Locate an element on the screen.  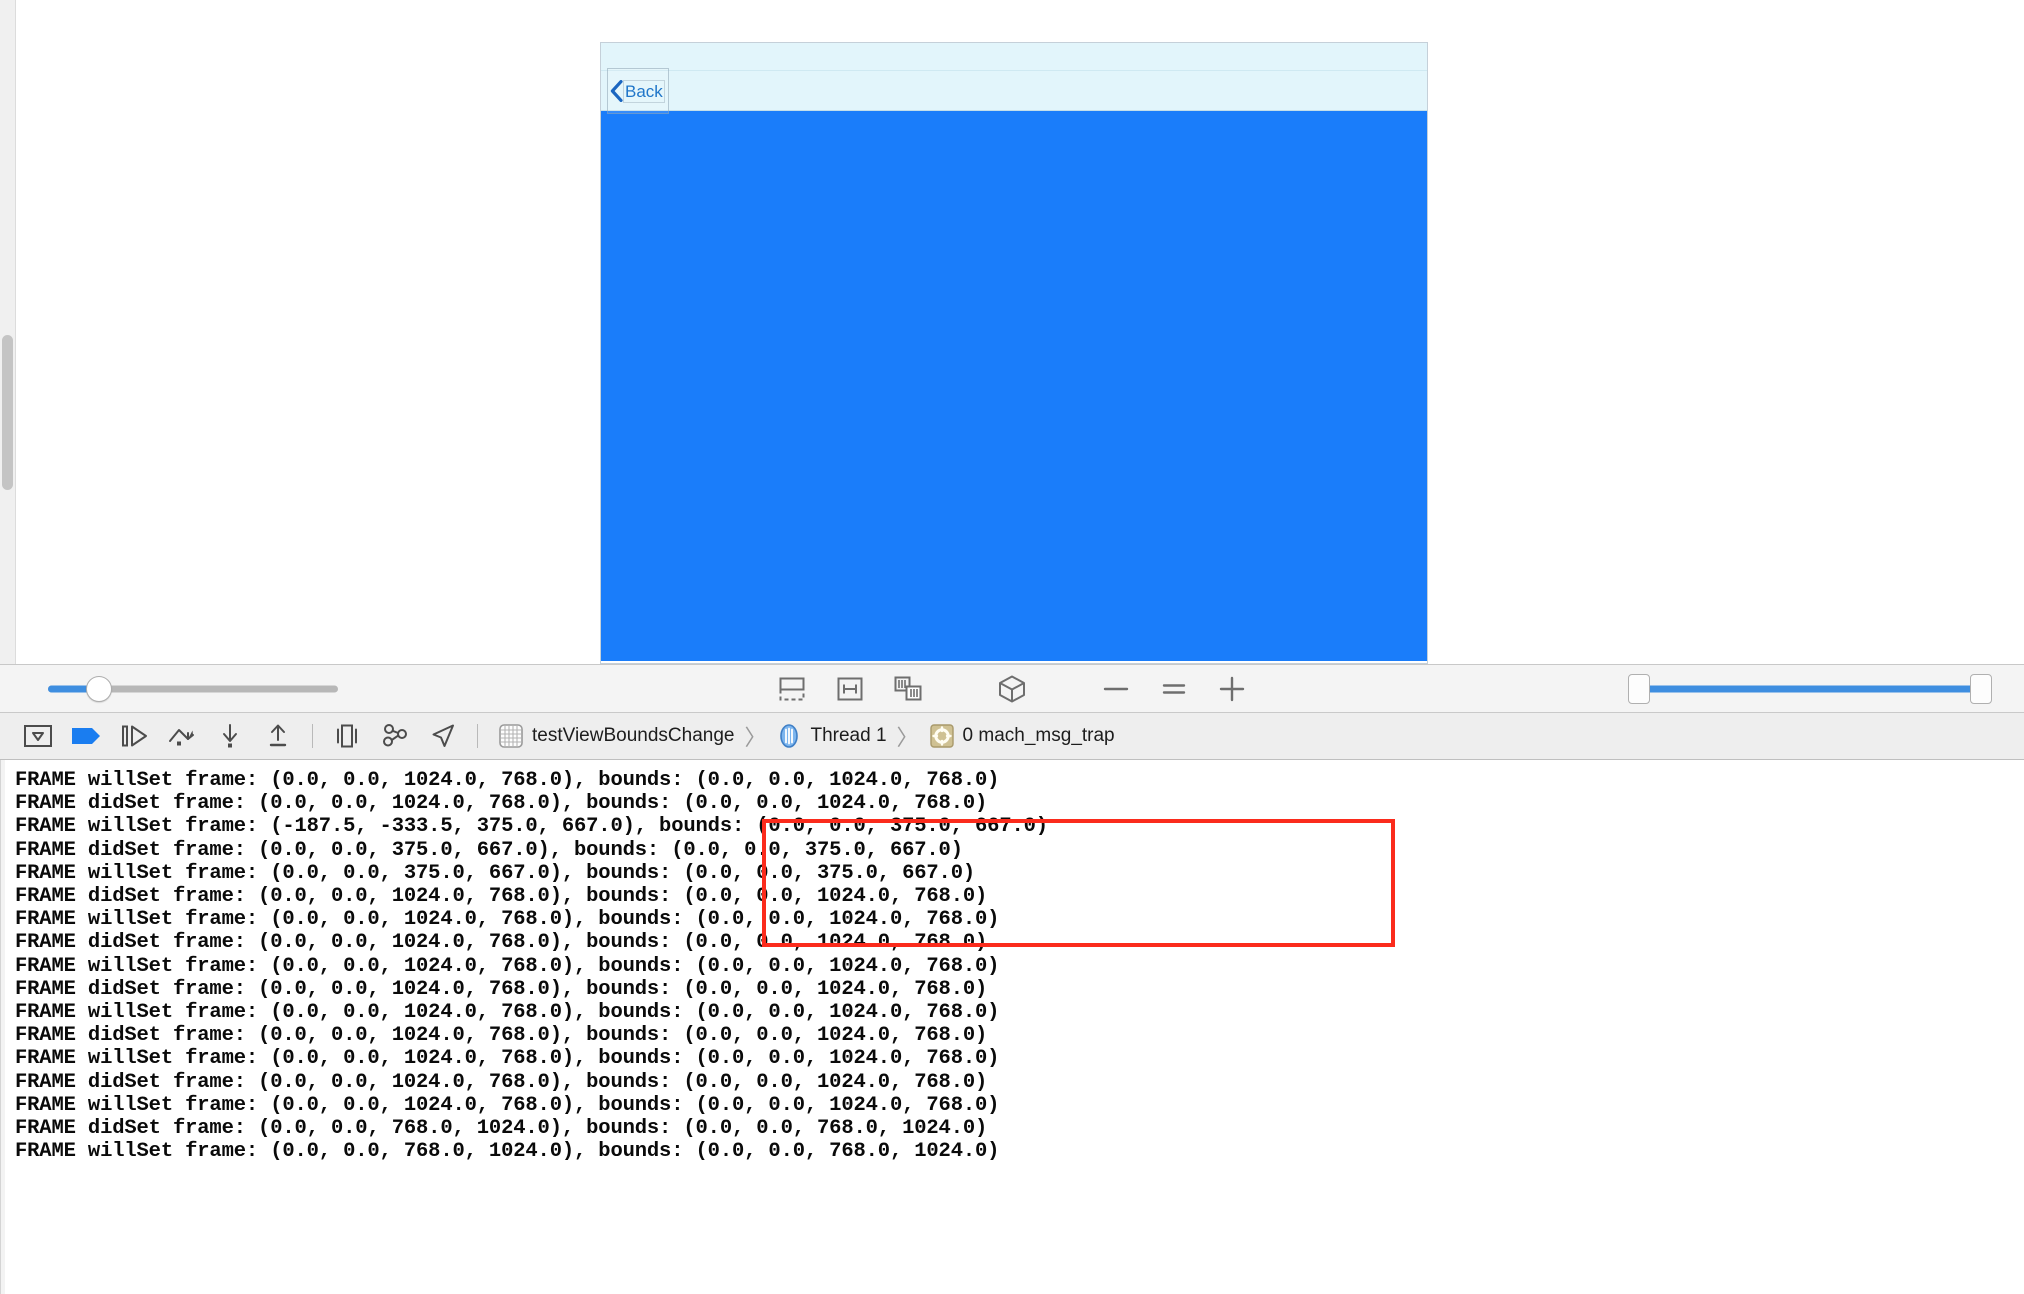
ios-status-bar is located at coordinates (1014, 57).